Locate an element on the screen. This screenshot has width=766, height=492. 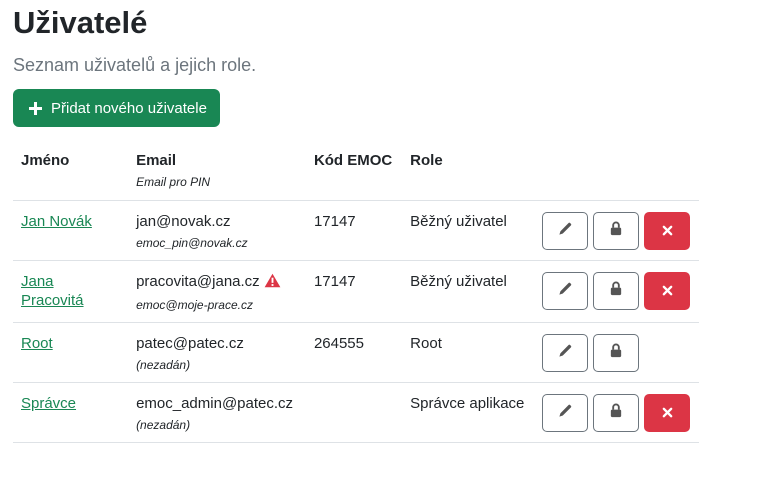
cell-email: patec@patec.cz (nezadán) is located at coordinates (217, 352).